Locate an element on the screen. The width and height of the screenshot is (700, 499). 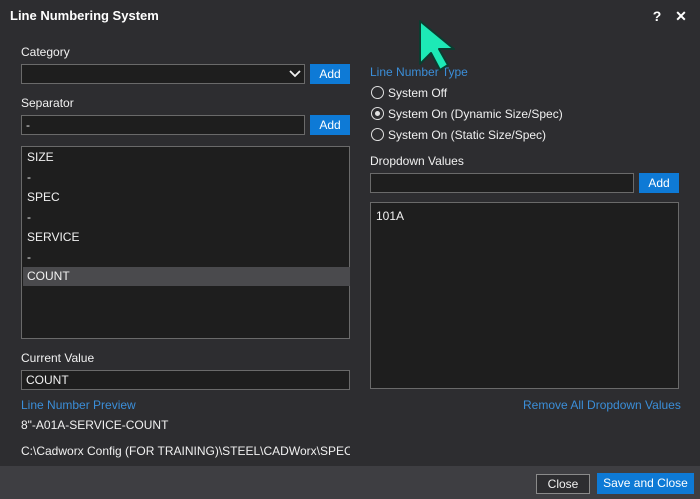
current-value-input: COUNT is located at coordinates (185, 380).